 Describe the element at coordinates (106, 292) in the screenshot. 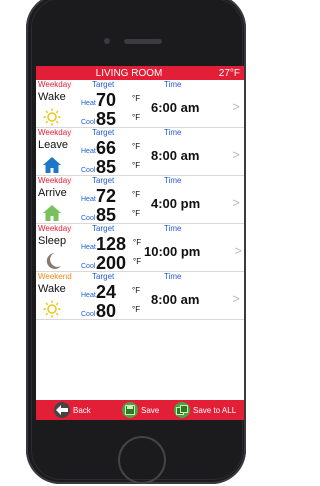

I see `heat-setpoint: 24` at that location.